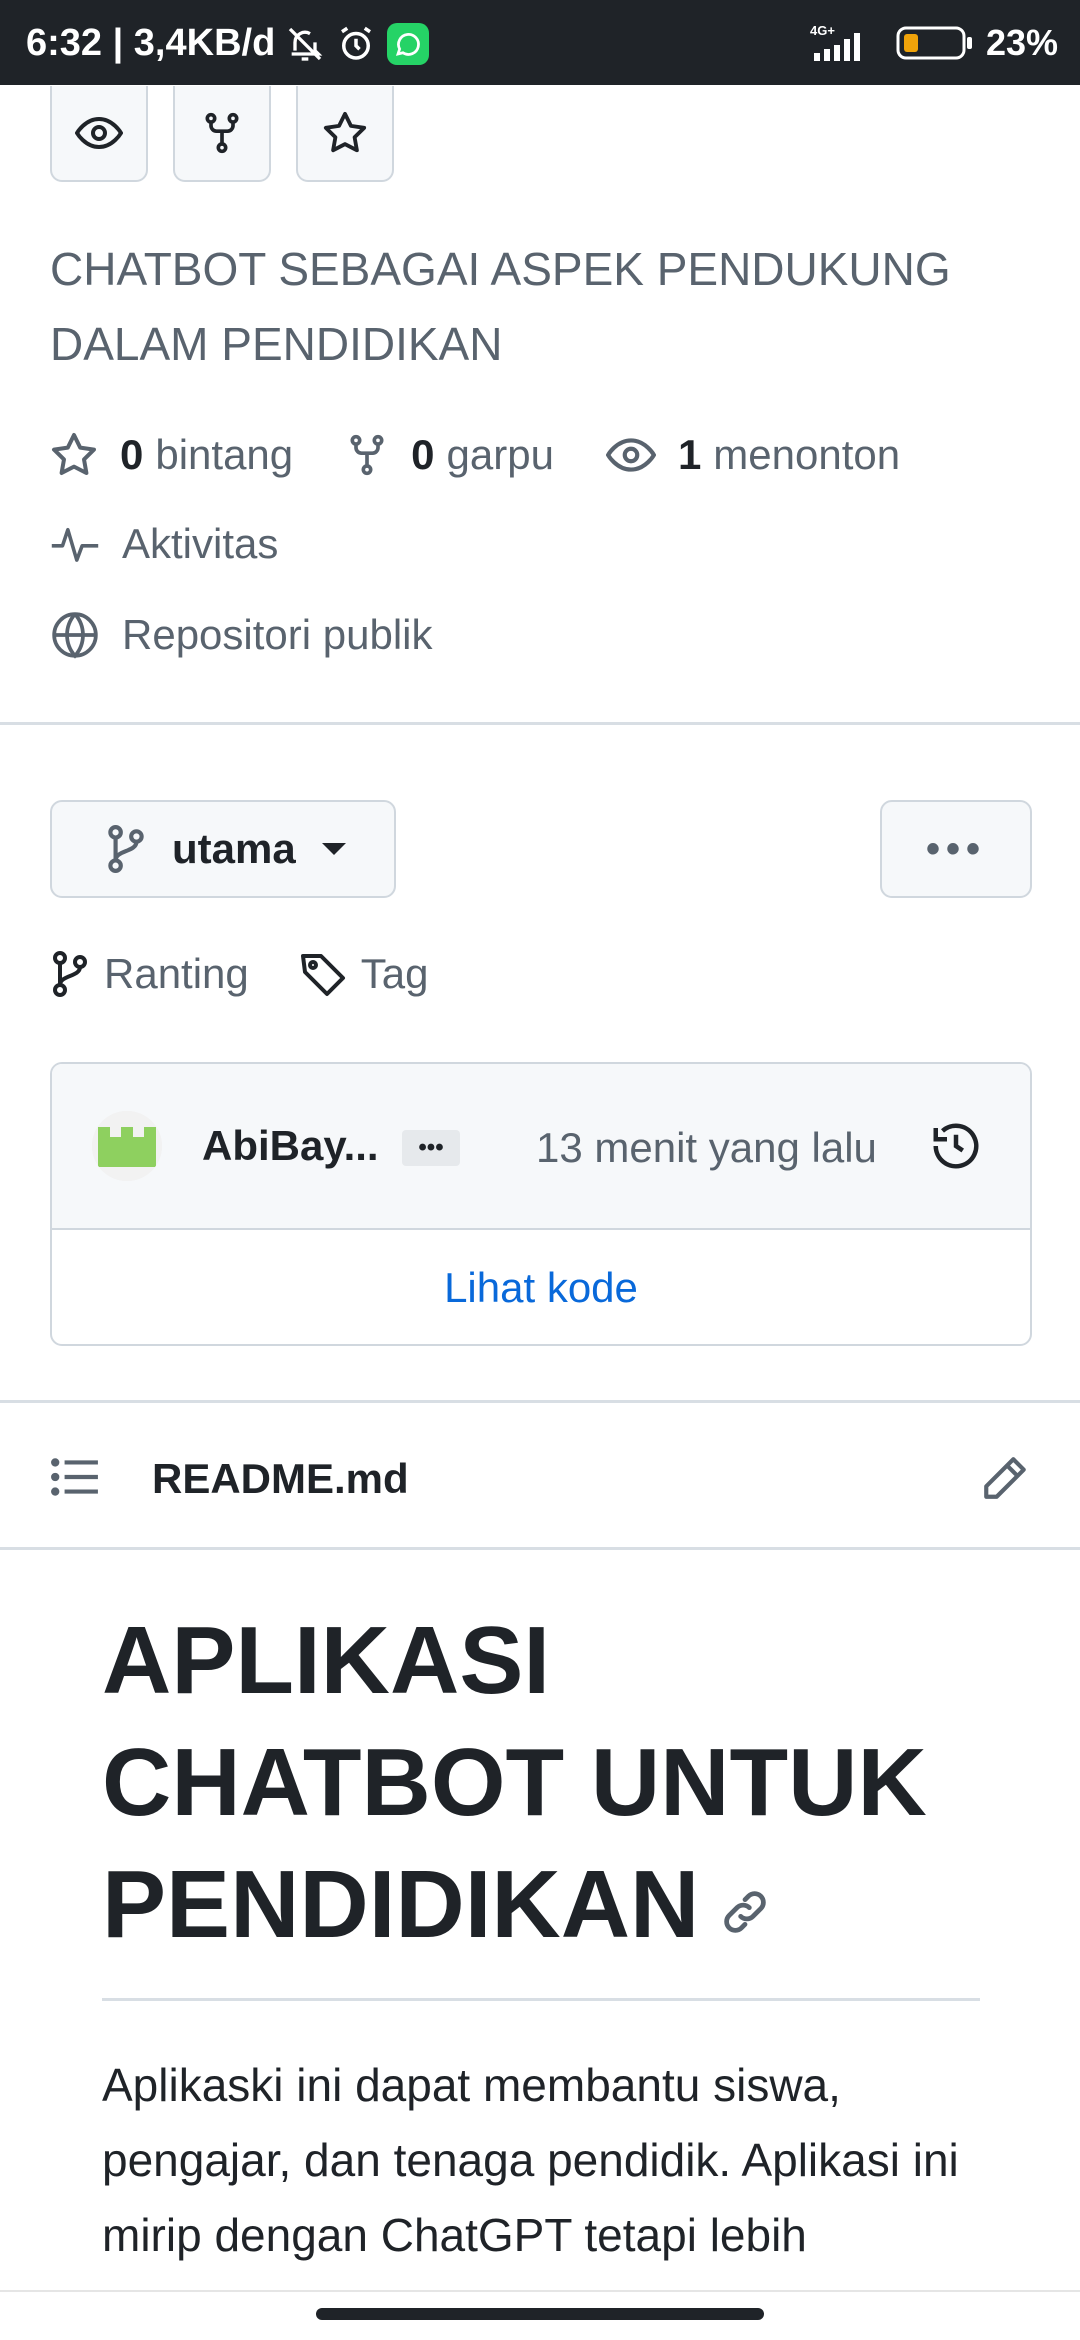 The height and width of the screenshot is (2340, 1080). What do you see at coordinates (706, 1147) in the screenshot?
I see `commit-time: 13 menit yang lalu` at bounding box center [706, 1147].